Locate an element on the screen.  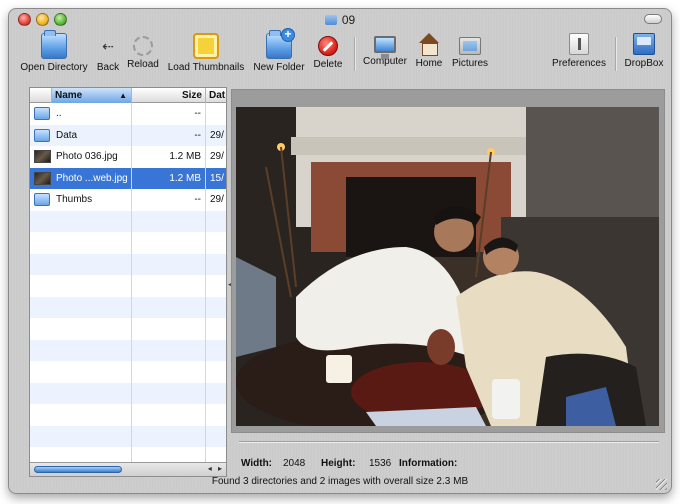
width-value: 2048 is located at coordinates (294, 463).